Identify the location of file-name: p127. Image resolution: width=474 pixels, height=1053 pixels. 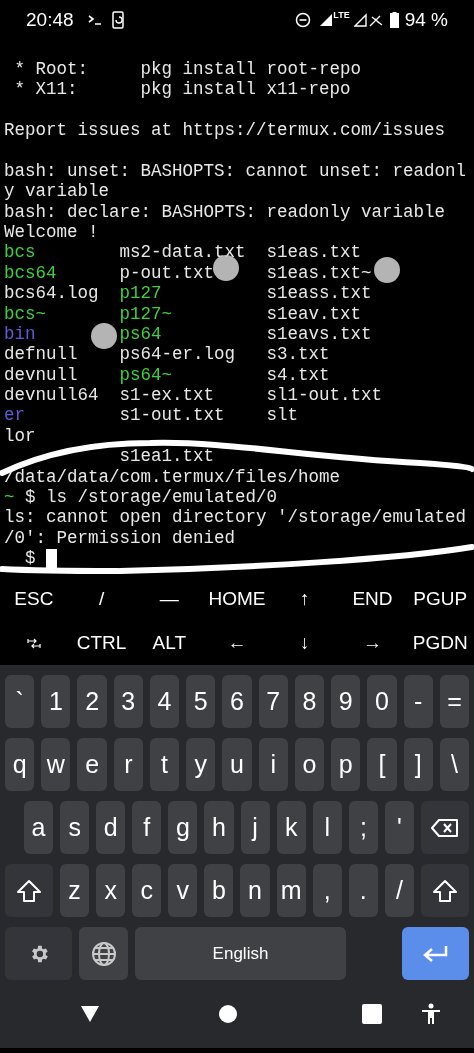
(140, 293).